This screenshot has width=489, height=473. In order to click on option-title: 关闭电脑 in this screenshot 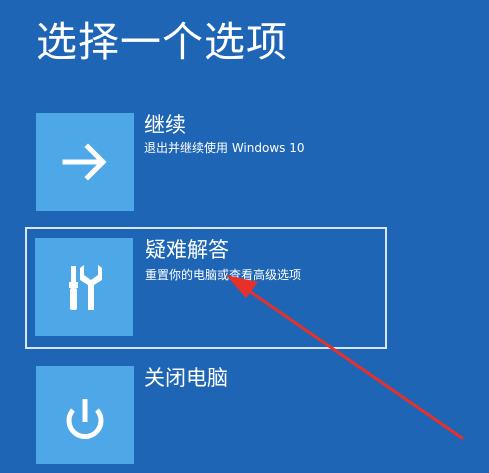, I will do `click(186, 378)`.